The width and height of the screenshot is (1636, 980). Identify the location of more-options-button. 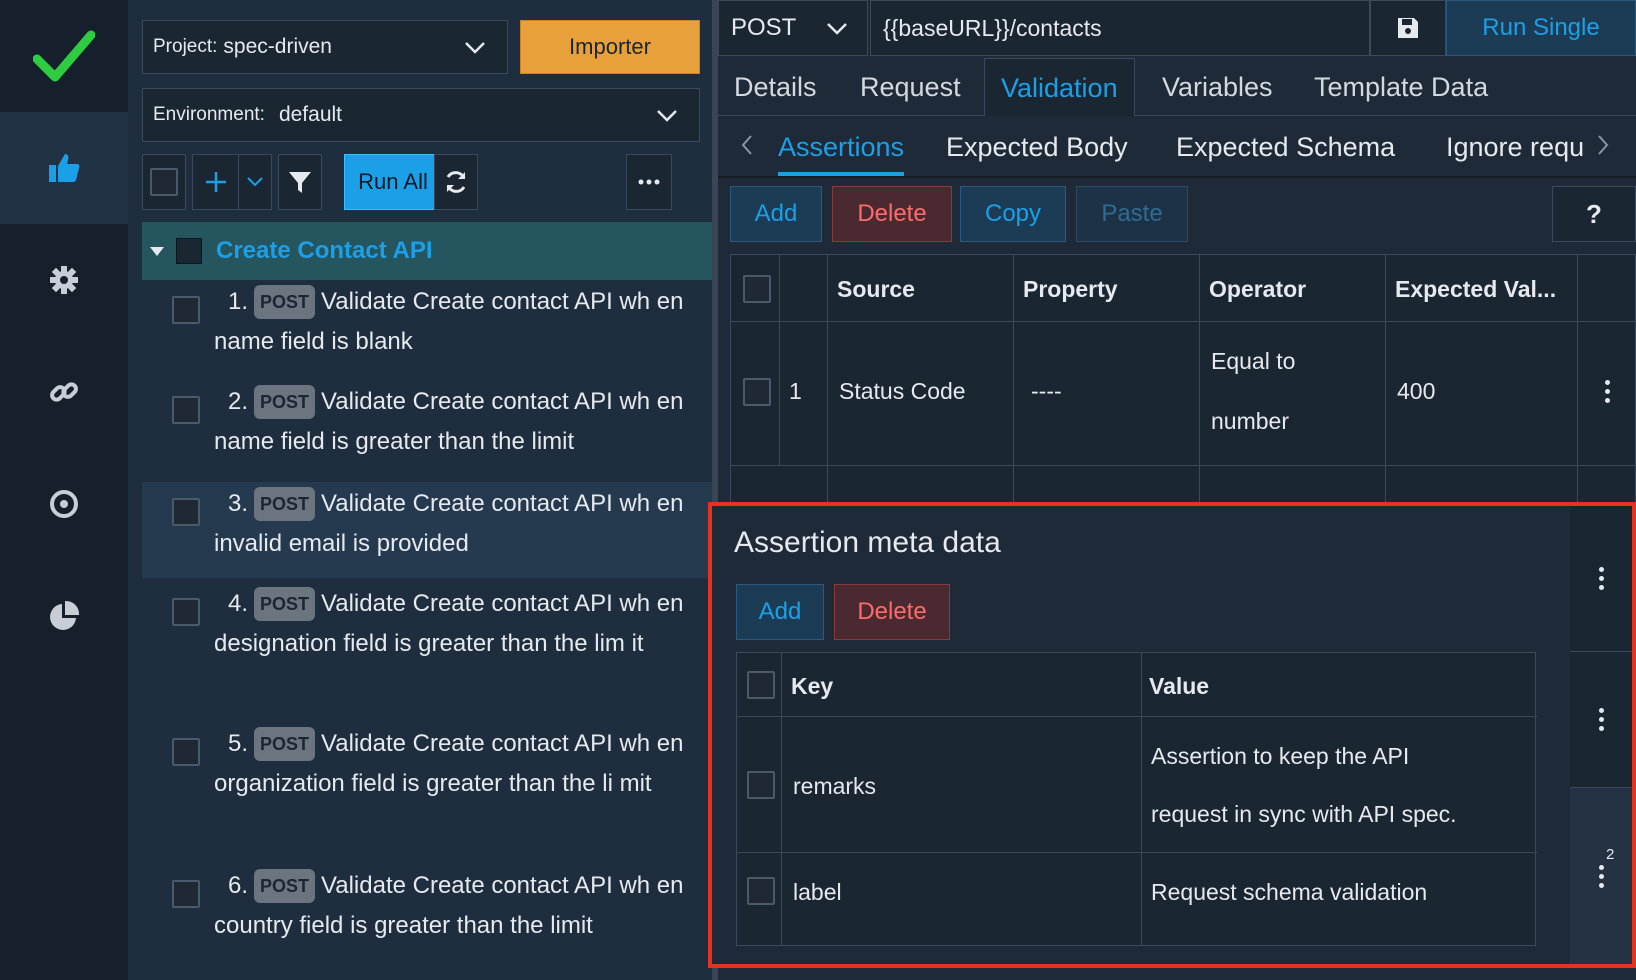
(649, 182).